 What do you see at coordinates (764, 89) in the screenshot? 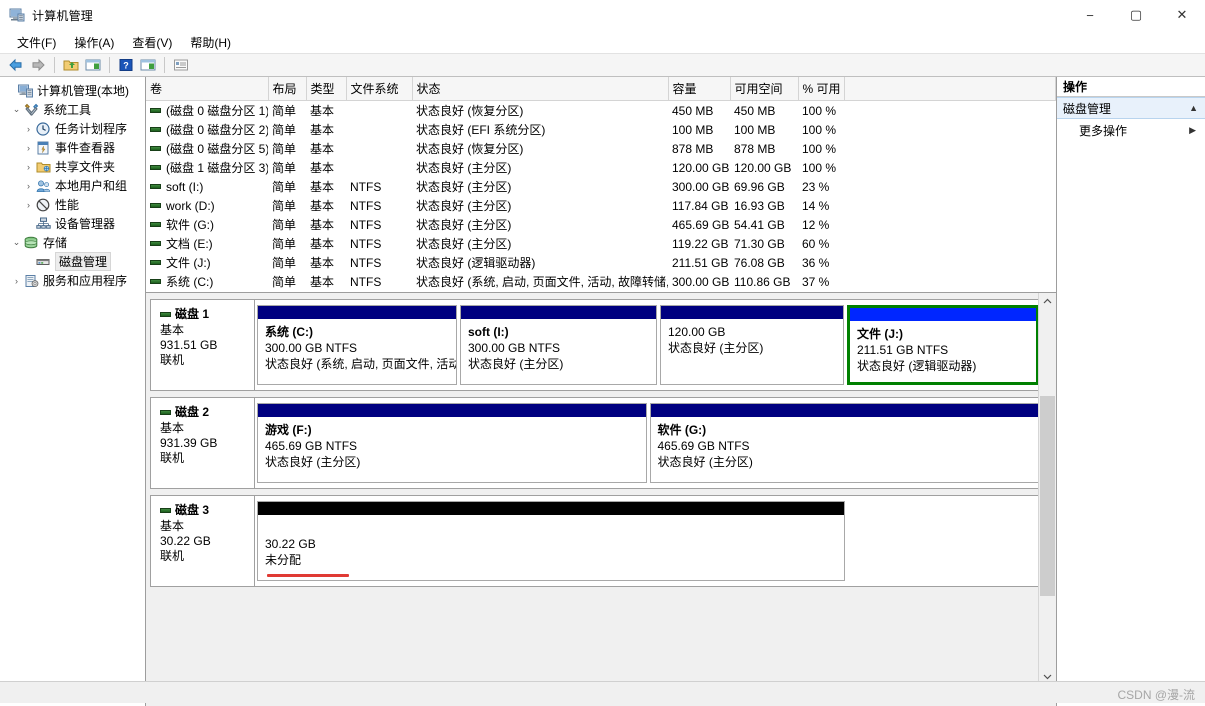
I see `column-header-free-space: 可用空间` at bounding box center [764, 89].